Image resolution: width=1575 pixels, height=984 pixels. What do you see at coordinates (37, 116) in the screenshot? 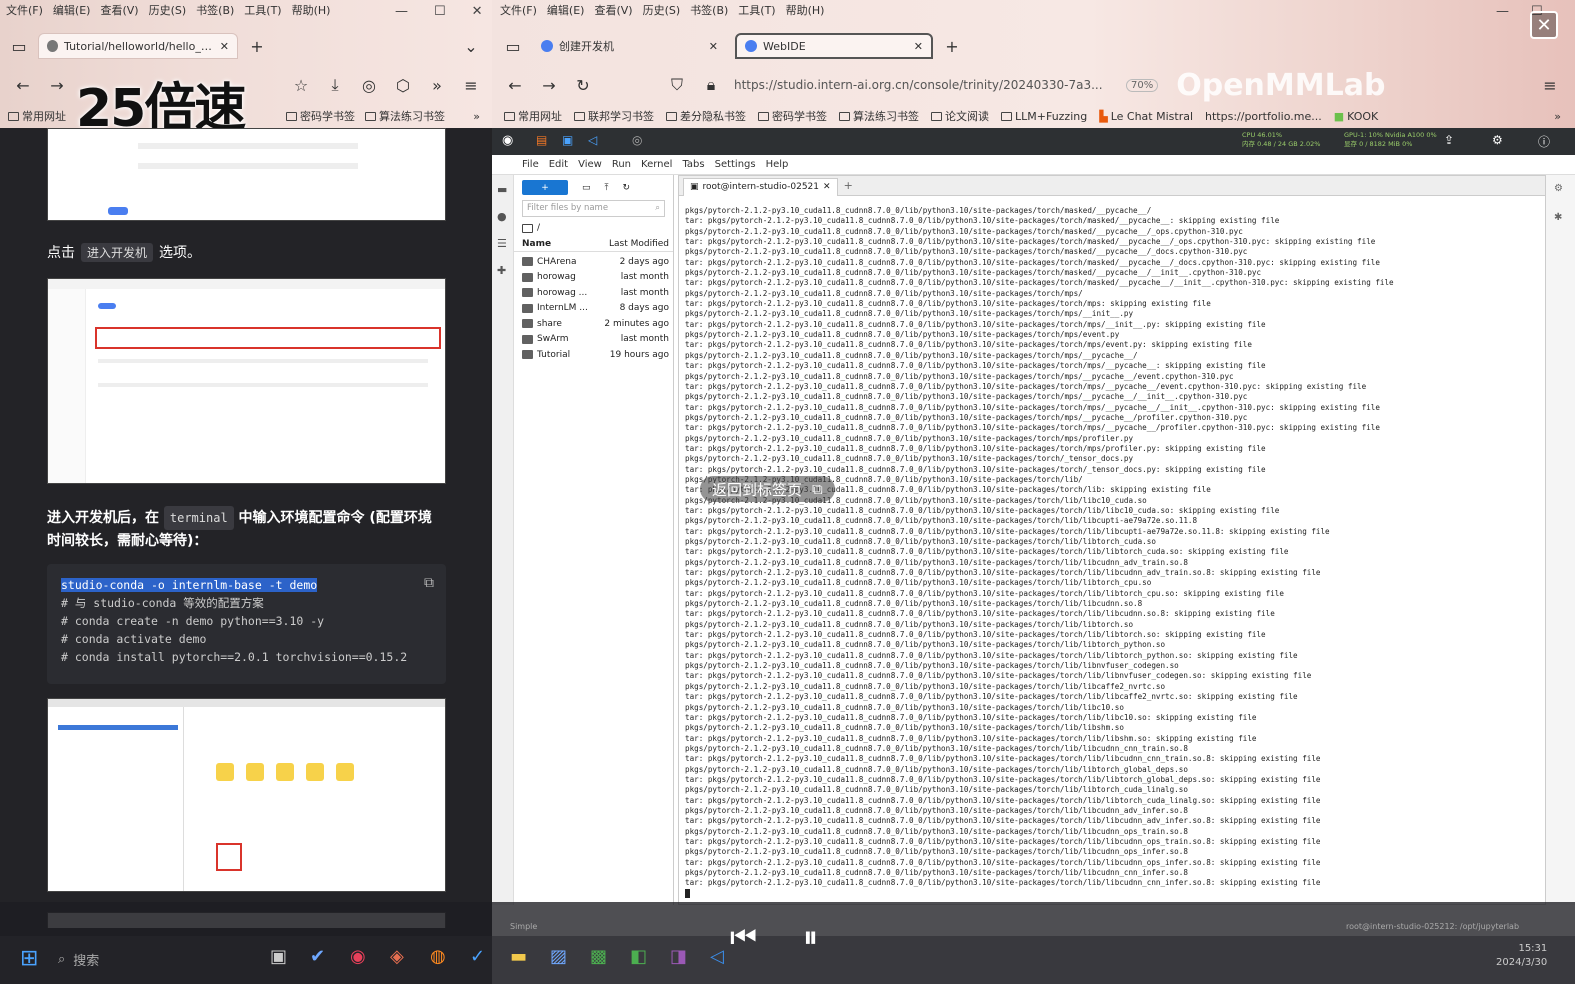
I see `bookmark-common: 常用网址` at bounding box center [37, 116].